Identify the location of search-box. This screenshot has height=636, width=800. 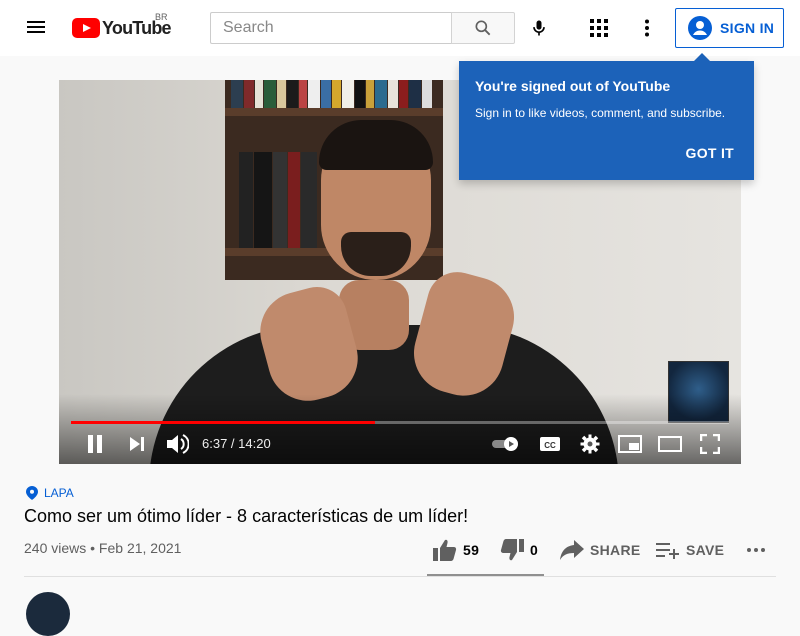
(330, 28).